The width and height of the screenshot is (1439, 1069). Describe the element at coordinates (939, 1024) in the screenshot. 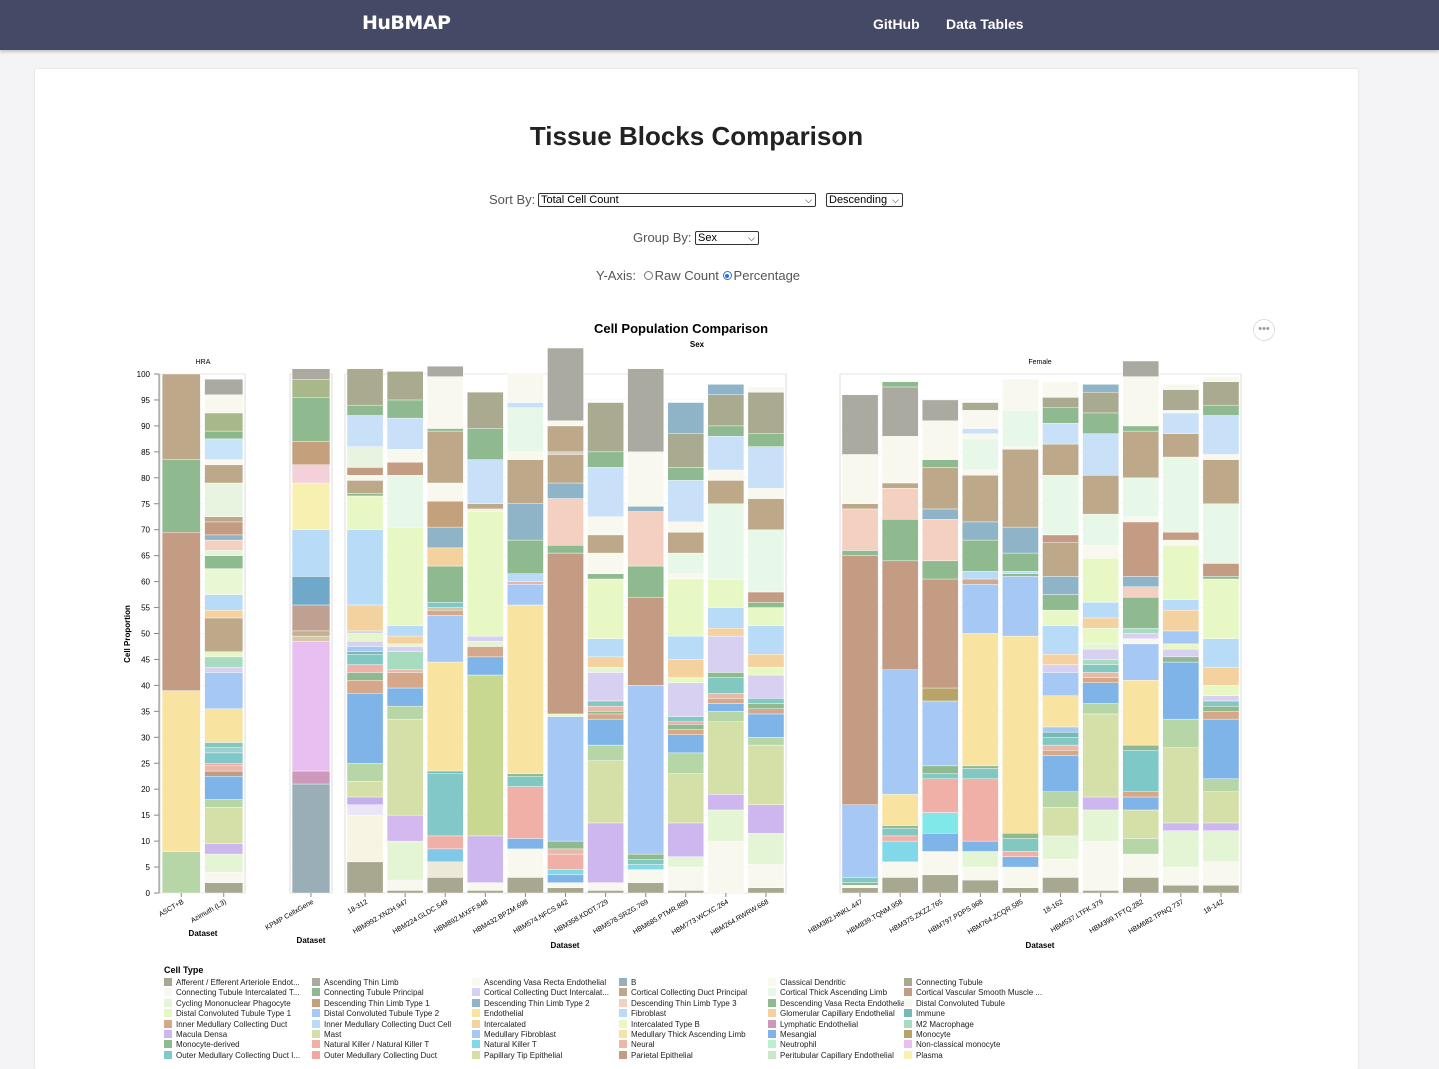

I see `legend-item: M2 Macrophage` at that location.